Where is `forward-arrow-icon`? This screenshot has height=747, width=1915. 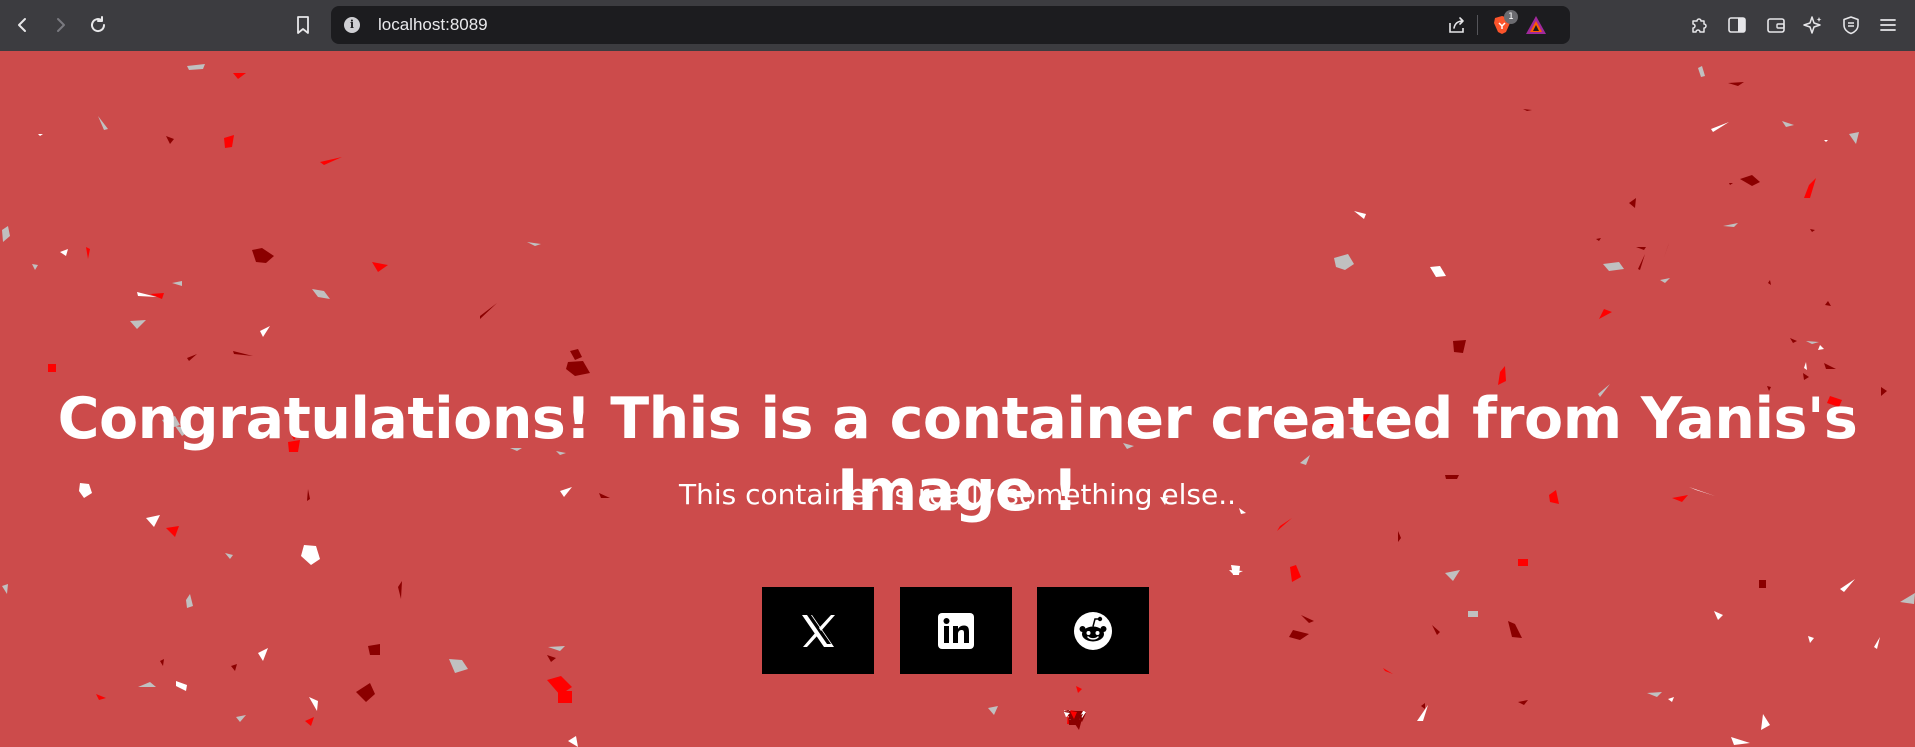 forward-arrow-icon is located at coordinates (61, 25).